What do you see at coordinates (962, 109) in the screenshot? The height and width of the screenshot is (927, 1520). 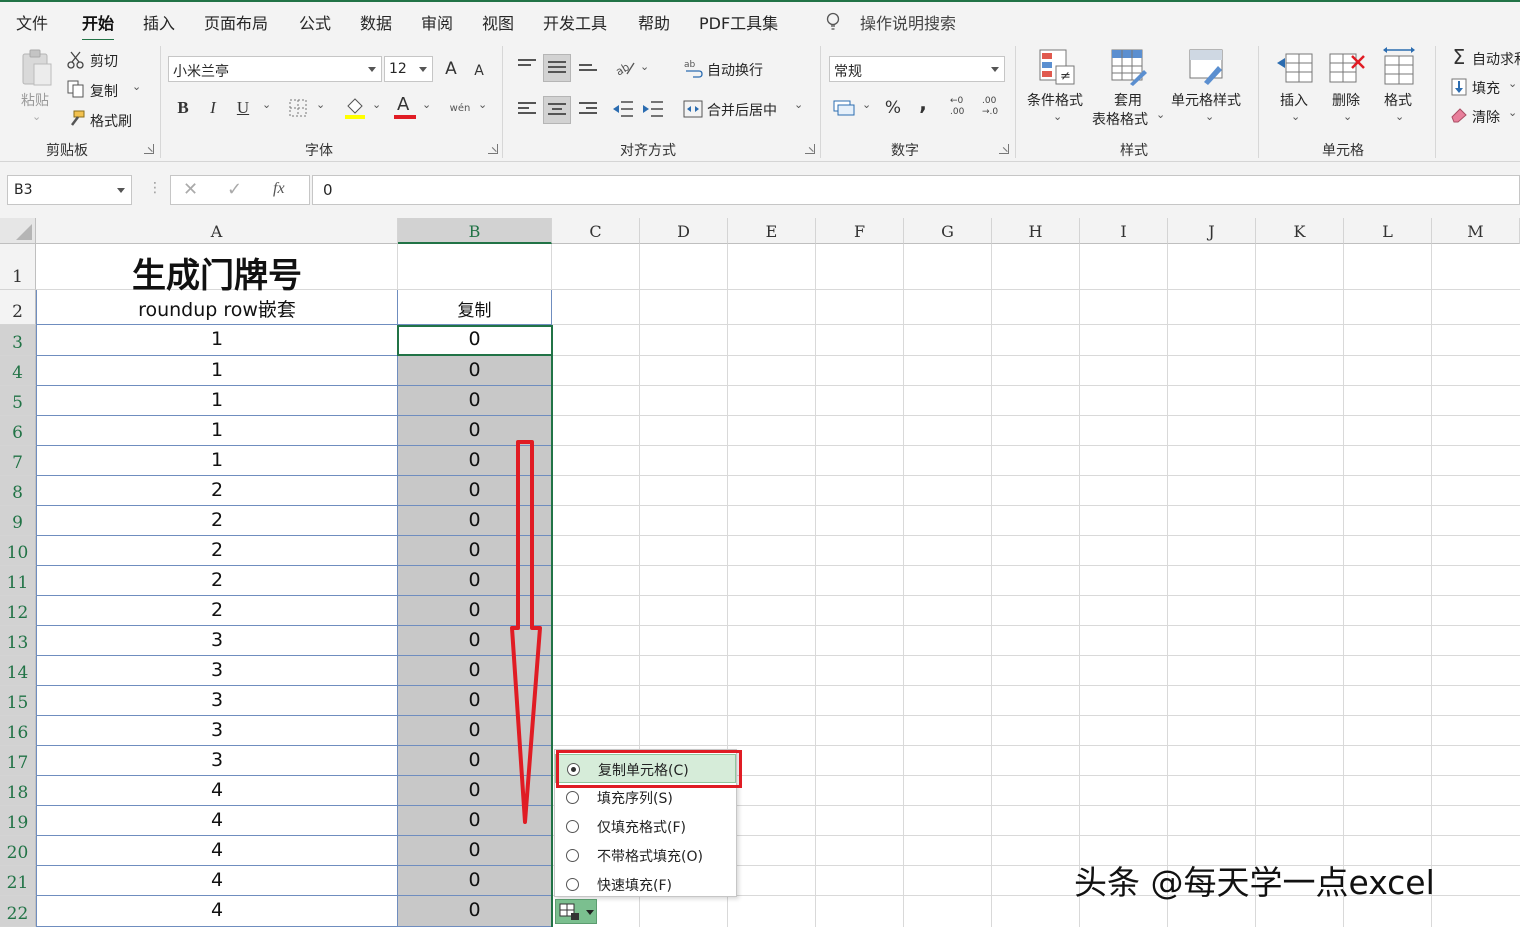 I see `increase-decimal-button: ←0 .00` at bounding box center [962, 109].